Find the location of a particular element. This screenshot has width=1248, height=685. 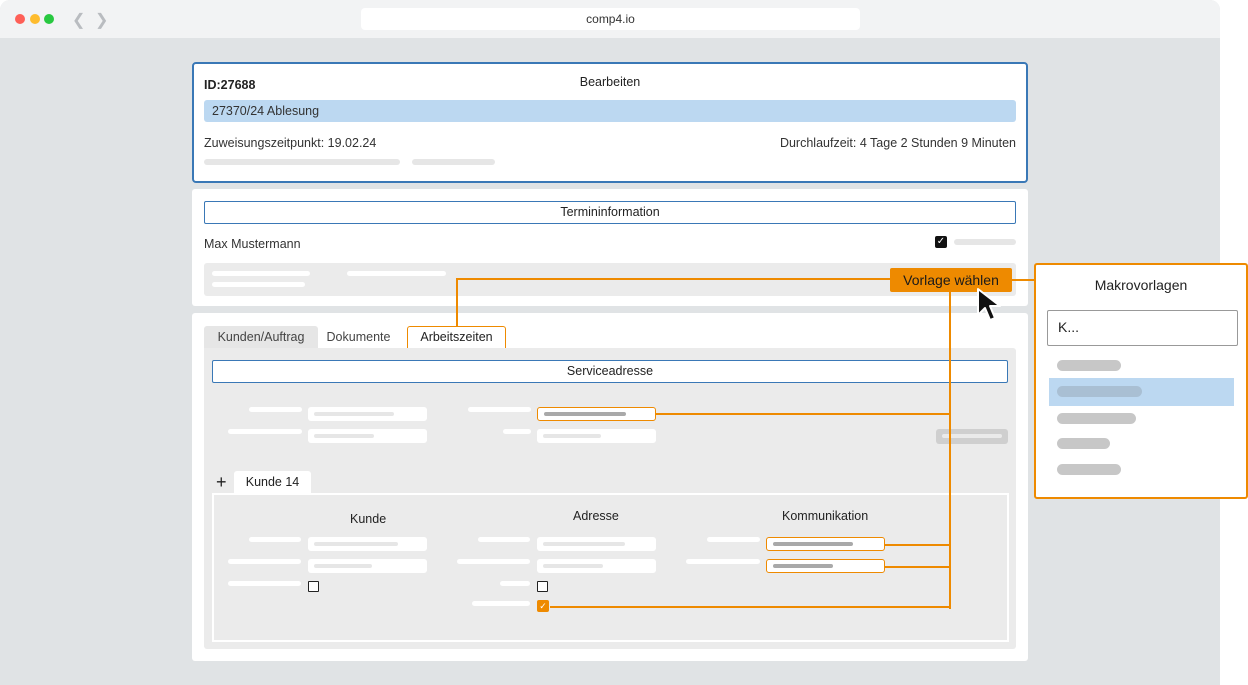

column-header-adresse: Adresse is located at coordinates (596, 516).